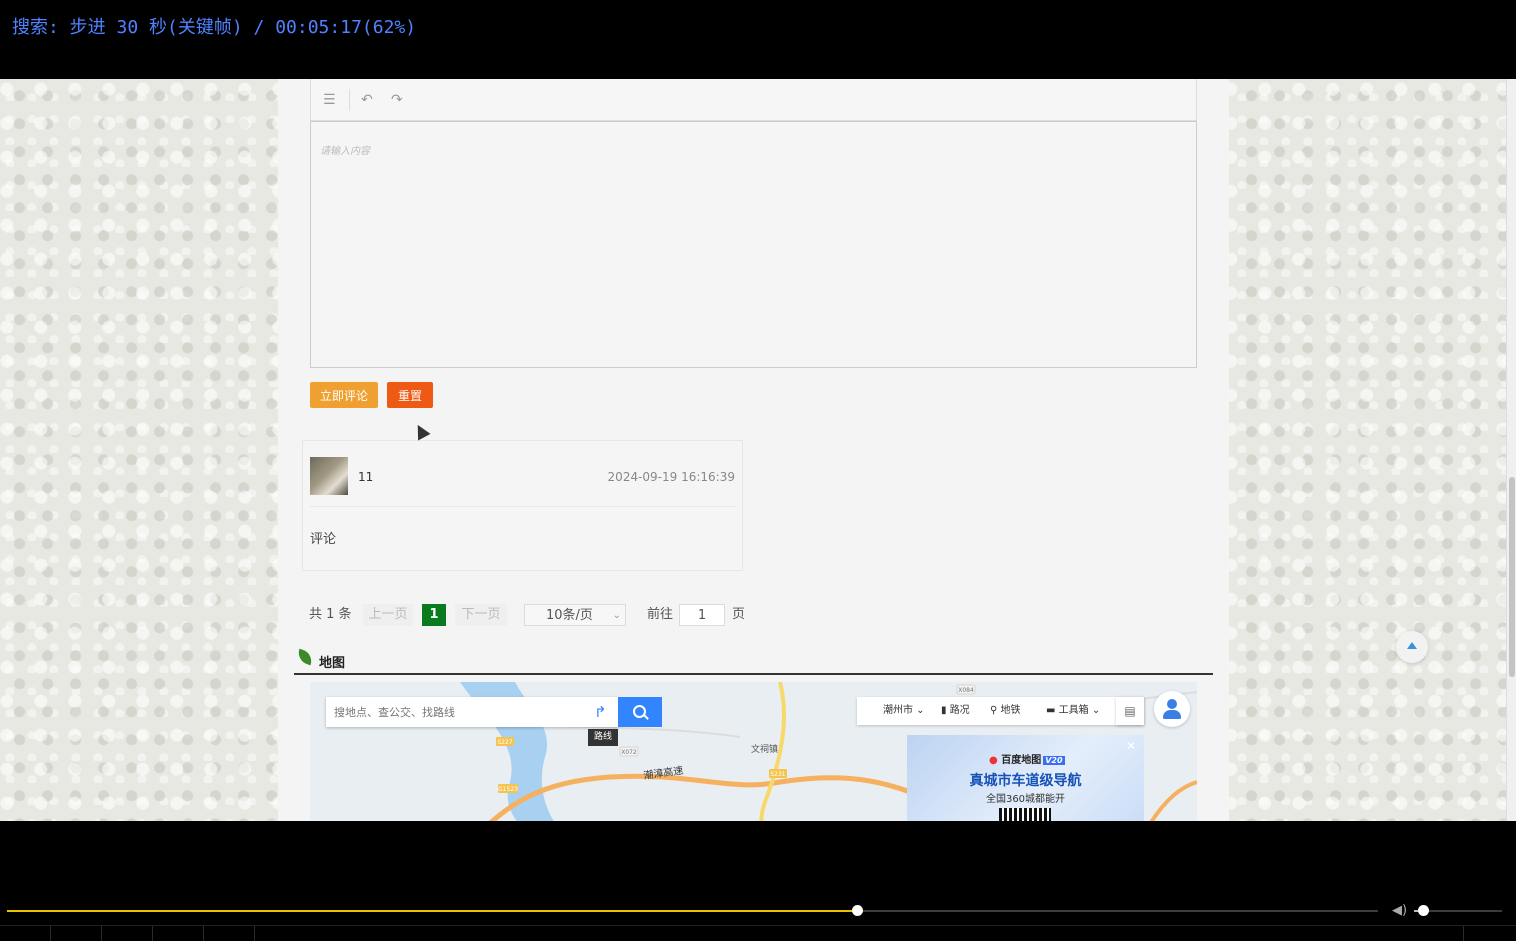 The height and width of the screenshot is (941, 1516). I want to click on road-label-3: S231, so click(777, 774).